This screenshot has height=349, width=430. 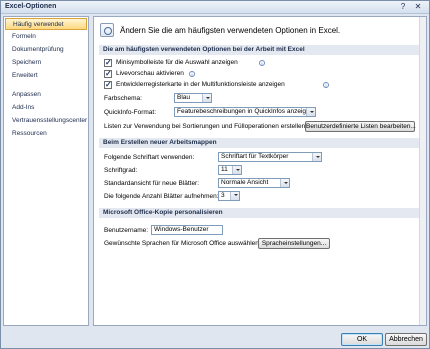 I want to click on title-bar: Excel-Optionen ? ✕, so click(x=215, y=7).